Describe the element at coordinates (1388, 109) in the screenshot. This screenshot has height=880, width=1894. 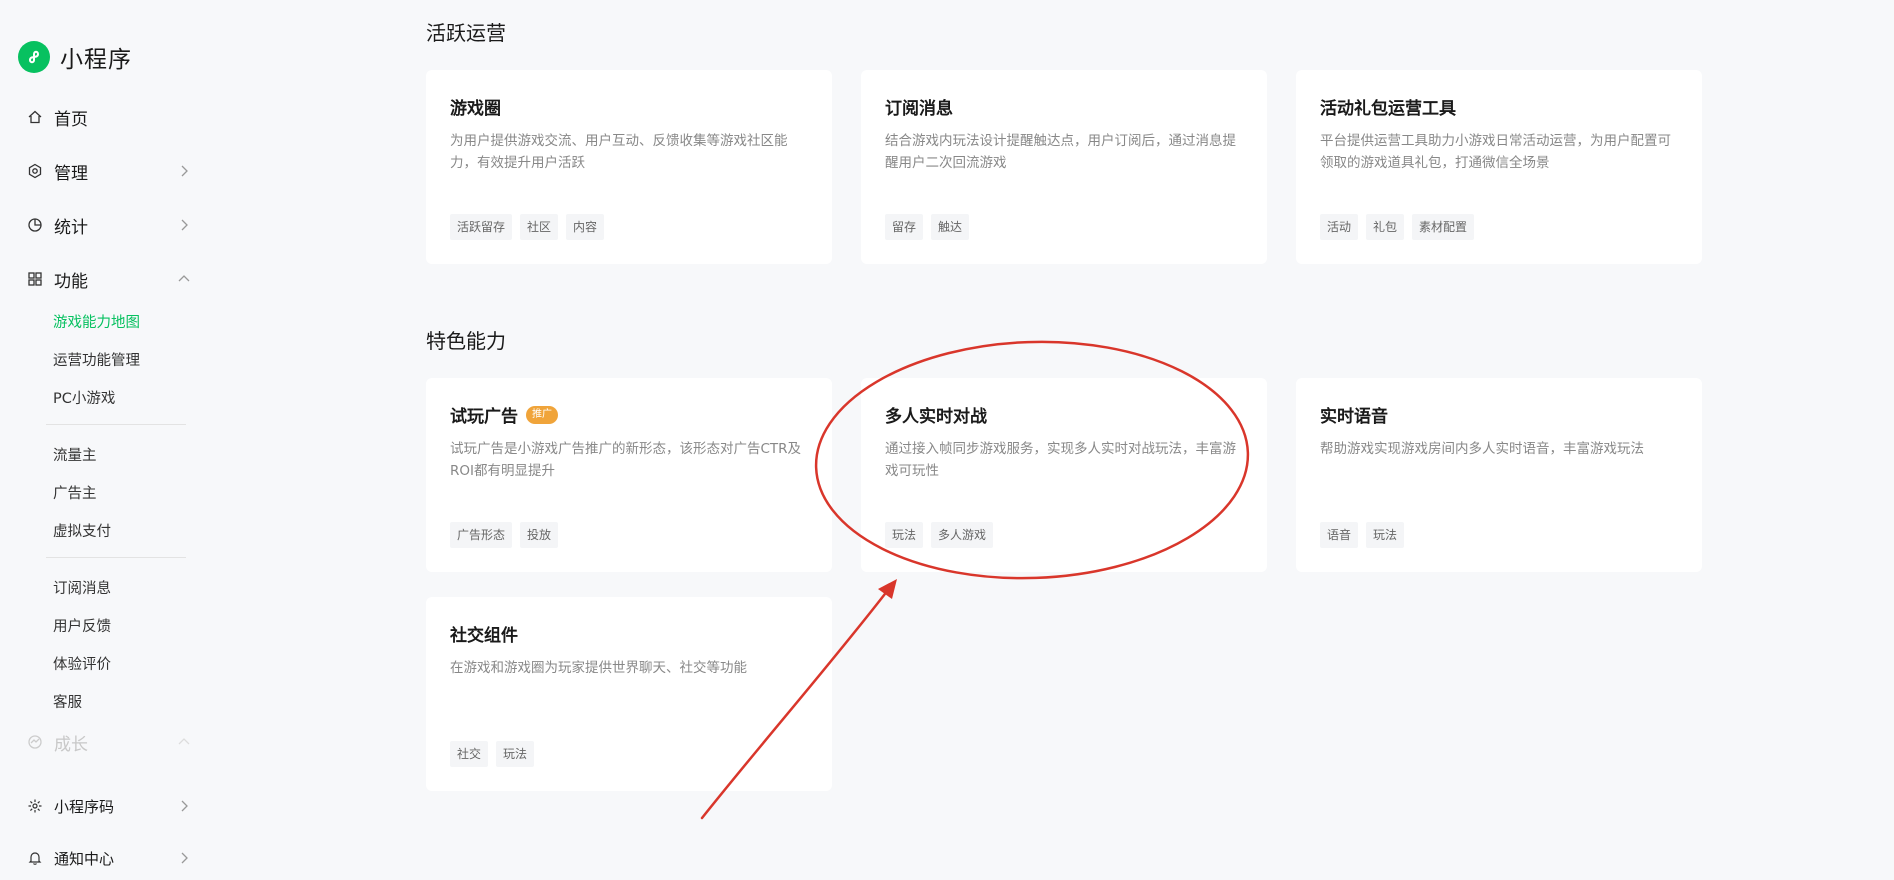
I see `card-title: 活动礼包运营工具` at that location.